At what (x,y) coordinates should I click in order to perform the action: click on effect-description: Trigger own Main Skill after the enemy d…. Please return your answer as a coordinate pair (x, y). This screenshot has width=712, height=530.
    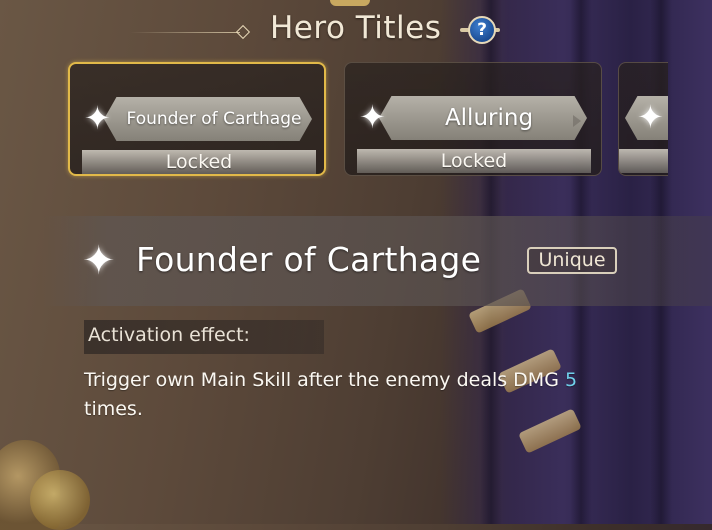
    Looking at the image, I should click on (374, 395).